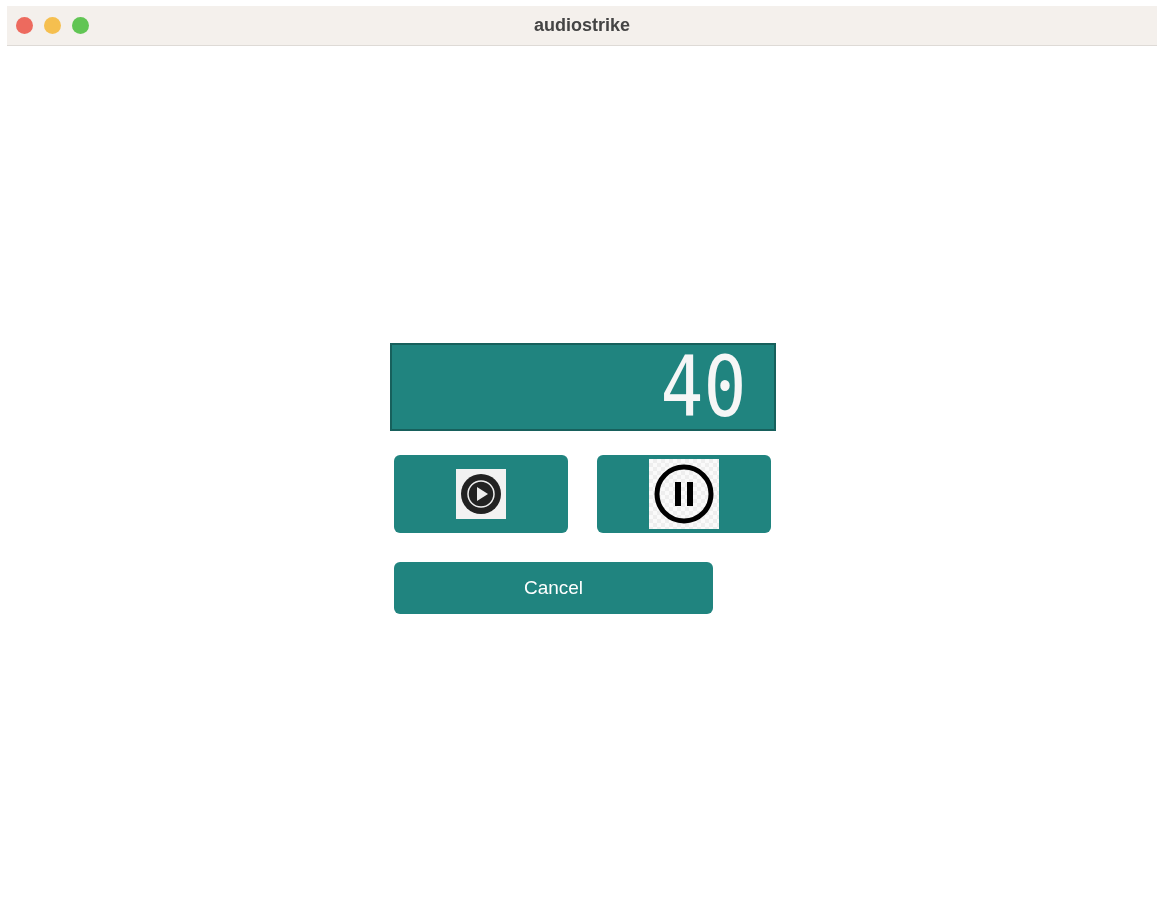 The height and width of the screenshot is (914, 1157). What do you see at coordinates (553, 588) in the screenshot?
I see `cancel-button: Cancel` at bounding box center [553, 588].